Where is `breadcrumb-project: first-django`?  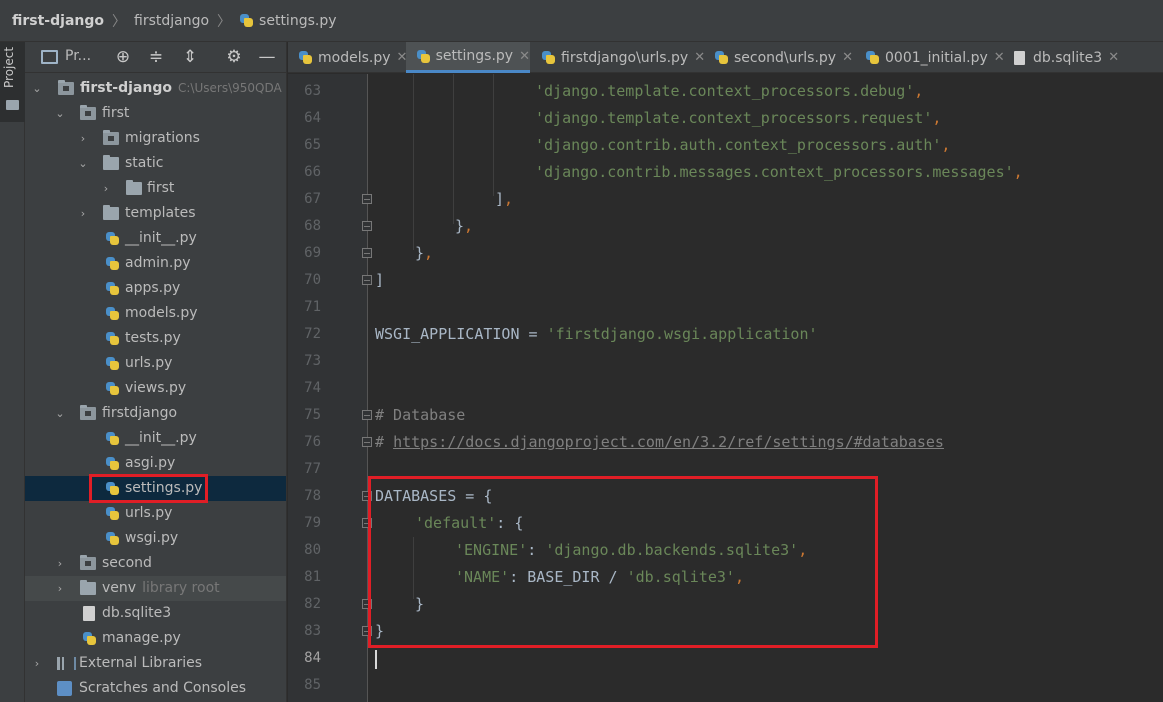 breadcrumb-project: first-django is located at coordinates (58, 21).